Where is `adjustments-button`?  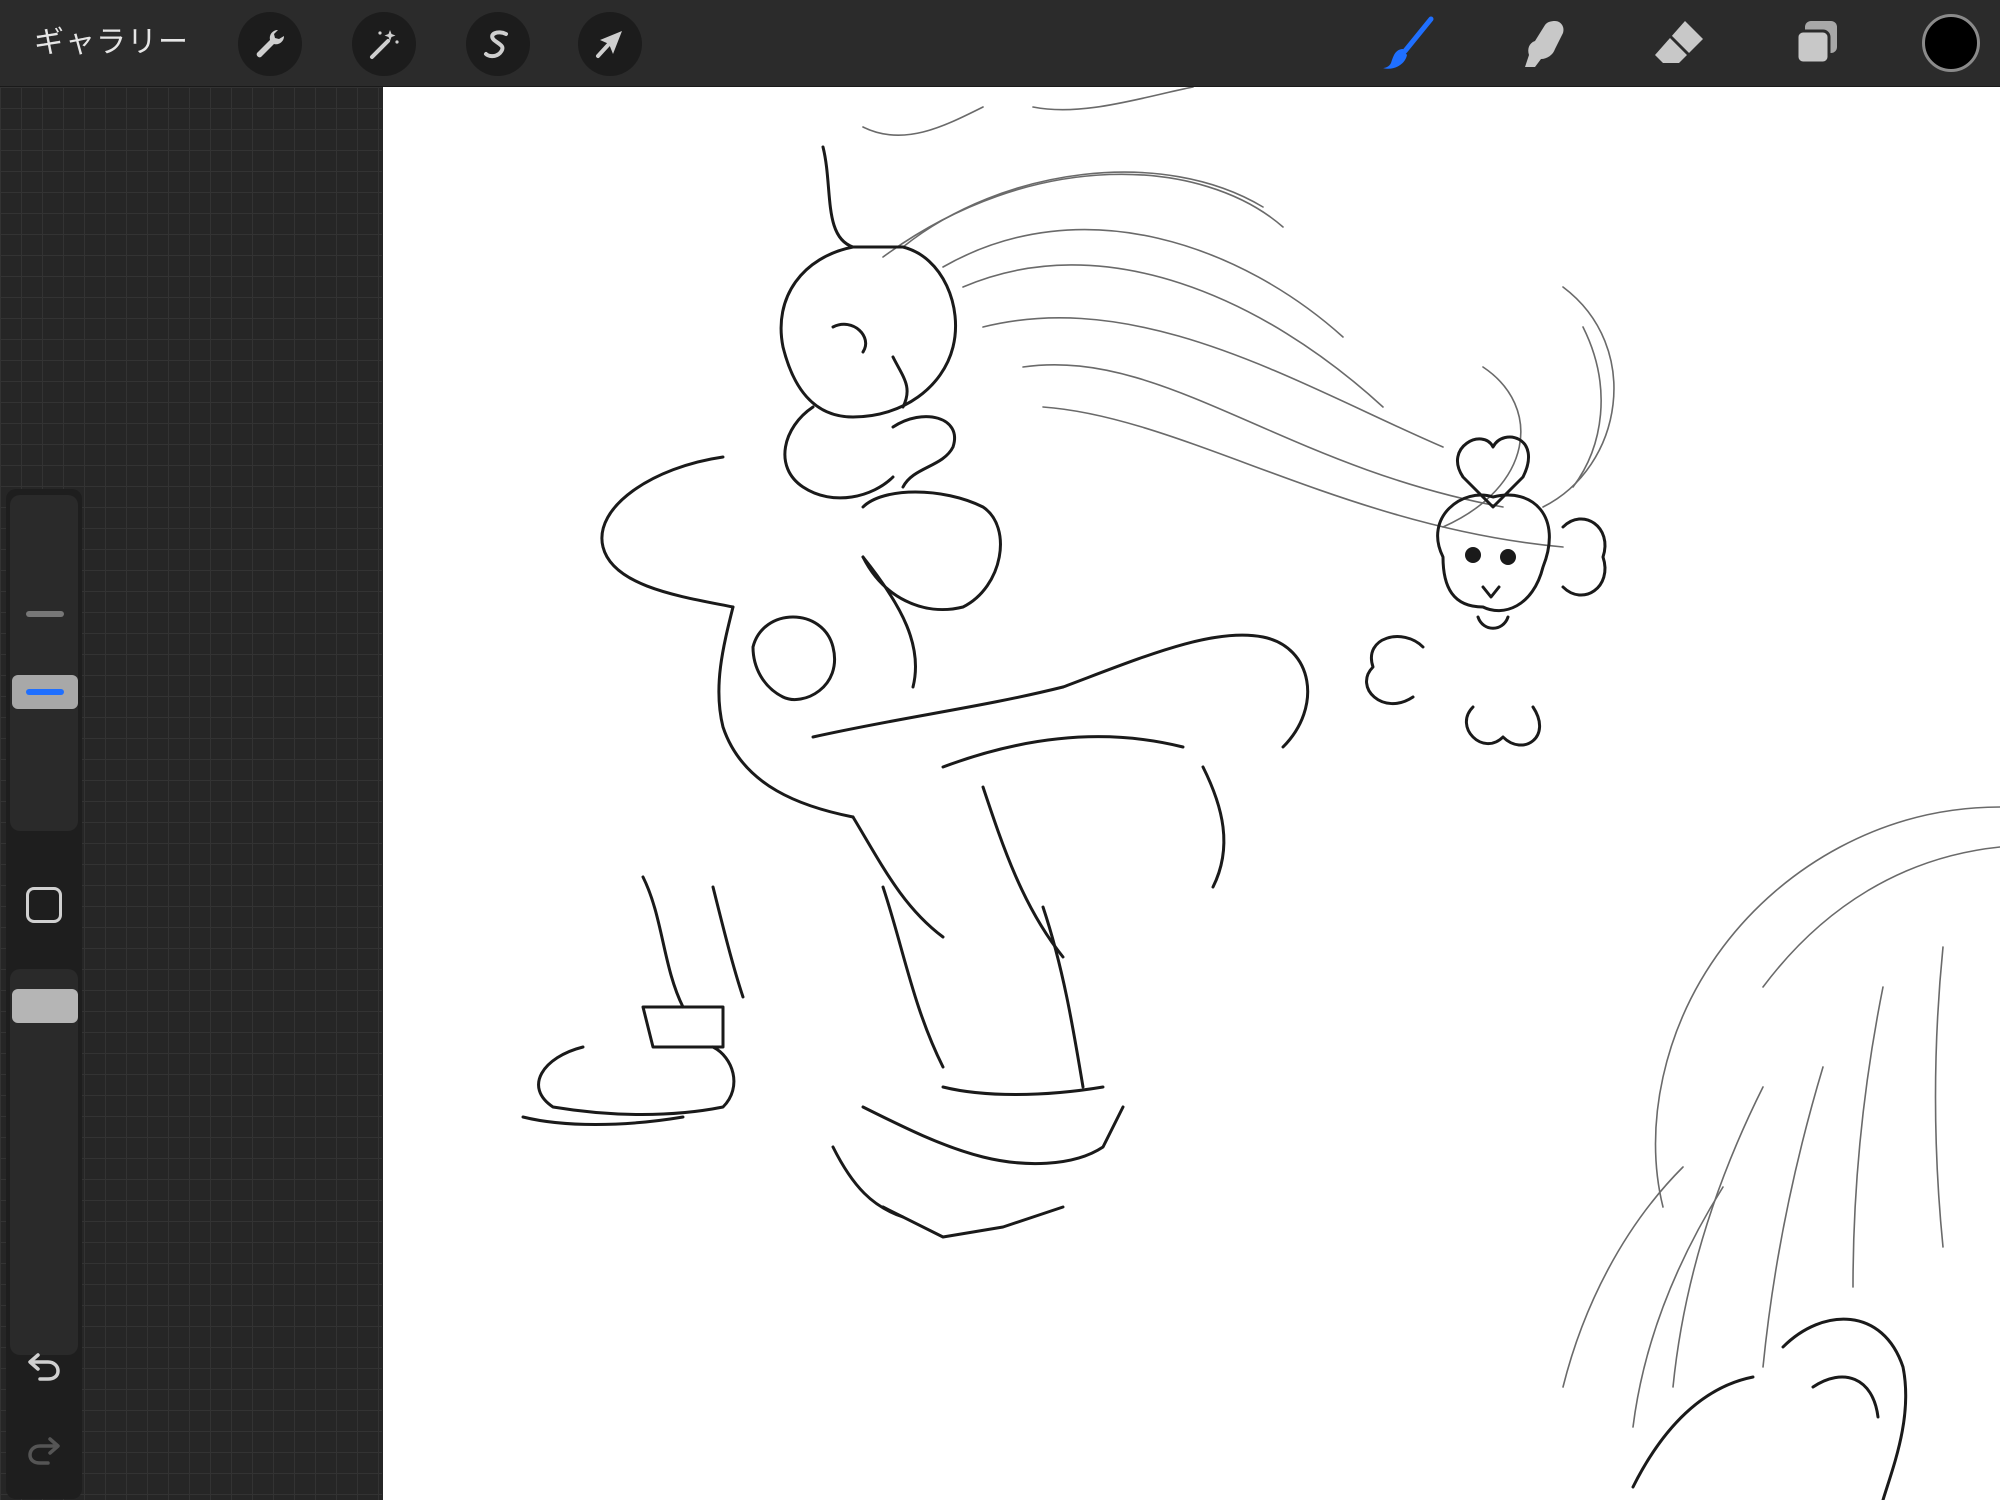 adjustments-button is located at coordinates (384, 44).